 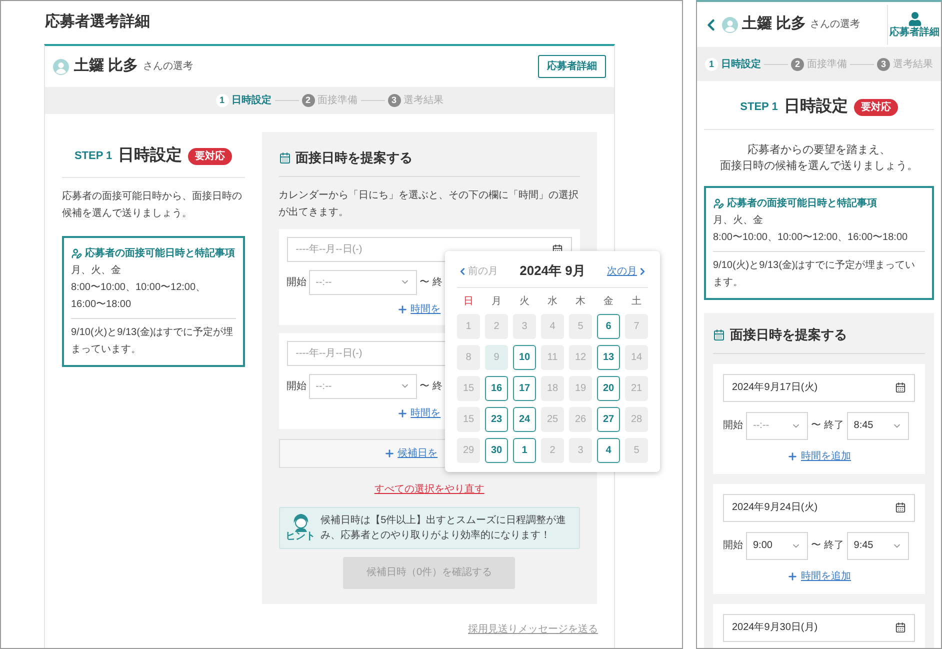 I want to click on calendar-day: 6, so click(x=608, y=326).